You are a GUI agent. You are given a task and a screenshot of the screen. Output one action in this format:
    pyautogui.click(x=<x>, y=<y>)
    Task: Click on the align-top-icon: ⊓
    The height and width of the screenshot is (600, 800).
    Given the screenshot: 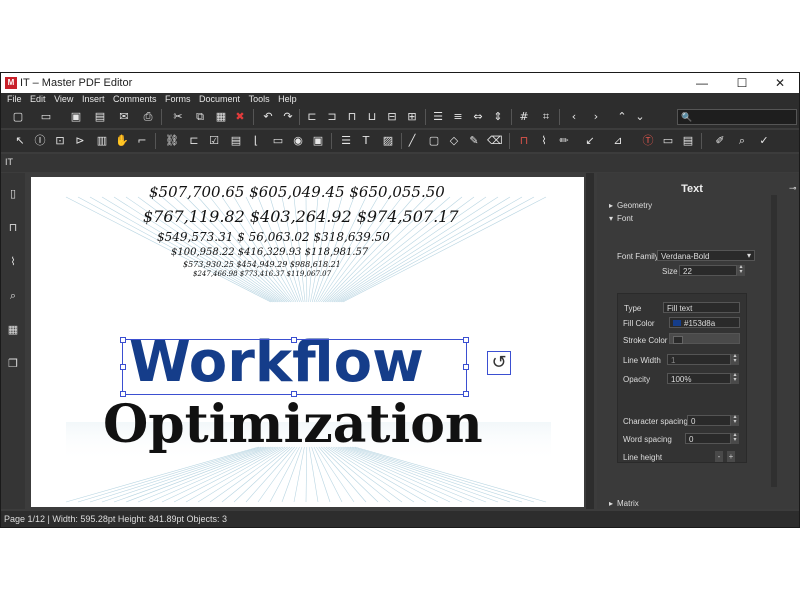 What is the action you would take?
    pyautogui.click(x=352, y=117)
    